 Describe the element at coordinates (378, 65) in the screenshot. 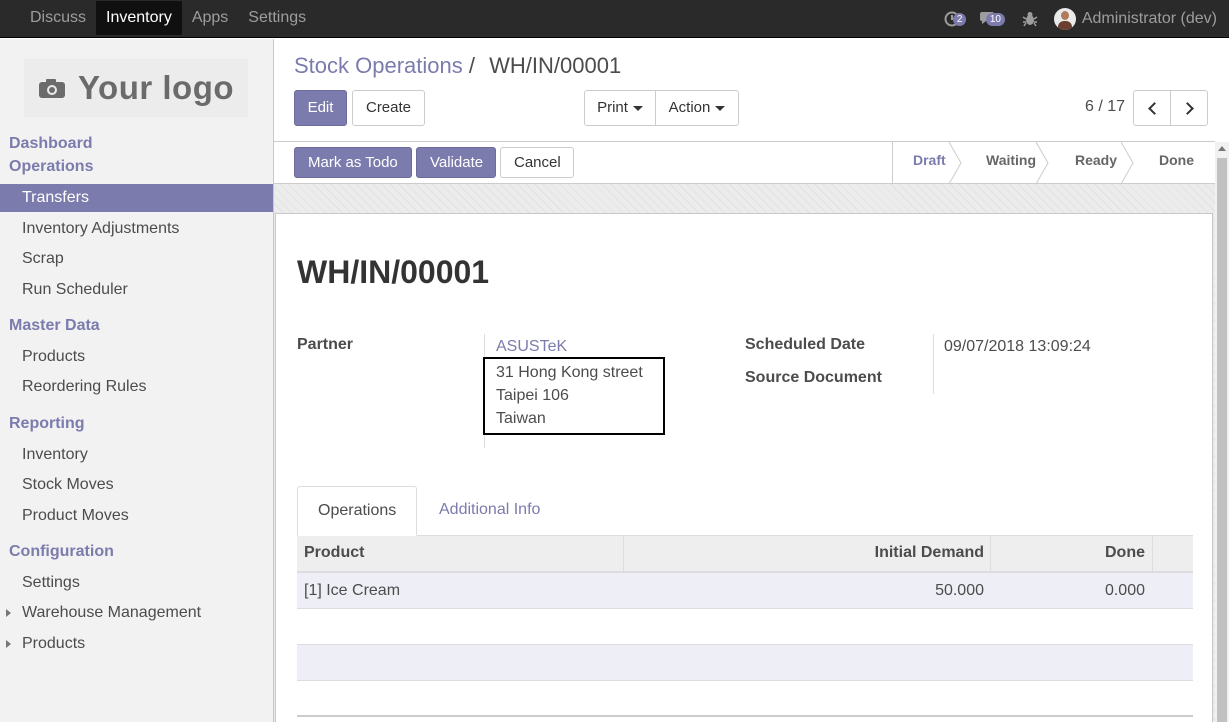

I see `breadcrumb-stock-operations: Stock Operations` at that location.